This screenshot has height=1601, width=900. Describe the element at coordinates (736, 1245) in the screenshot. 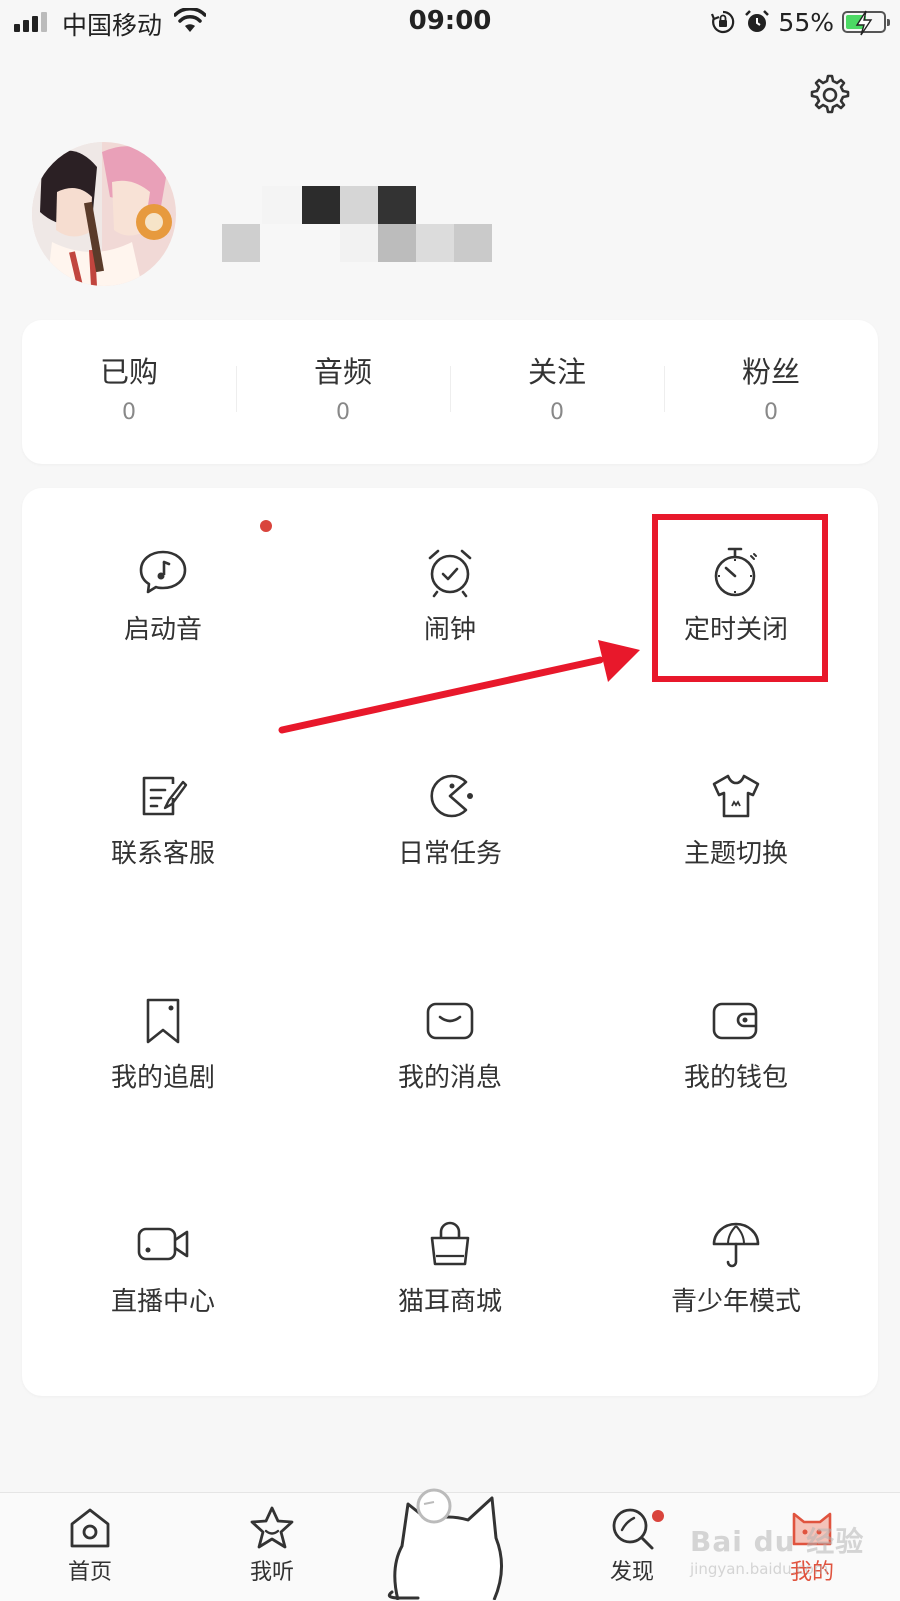

I see `umbrella-icon` at that location.